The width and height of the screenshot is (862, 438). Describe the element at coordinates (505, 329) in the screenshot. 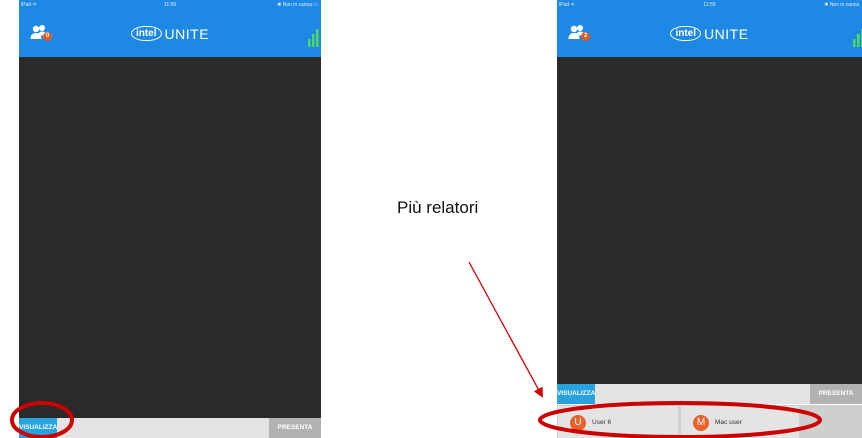

I see `annotation-arrow` at that location.